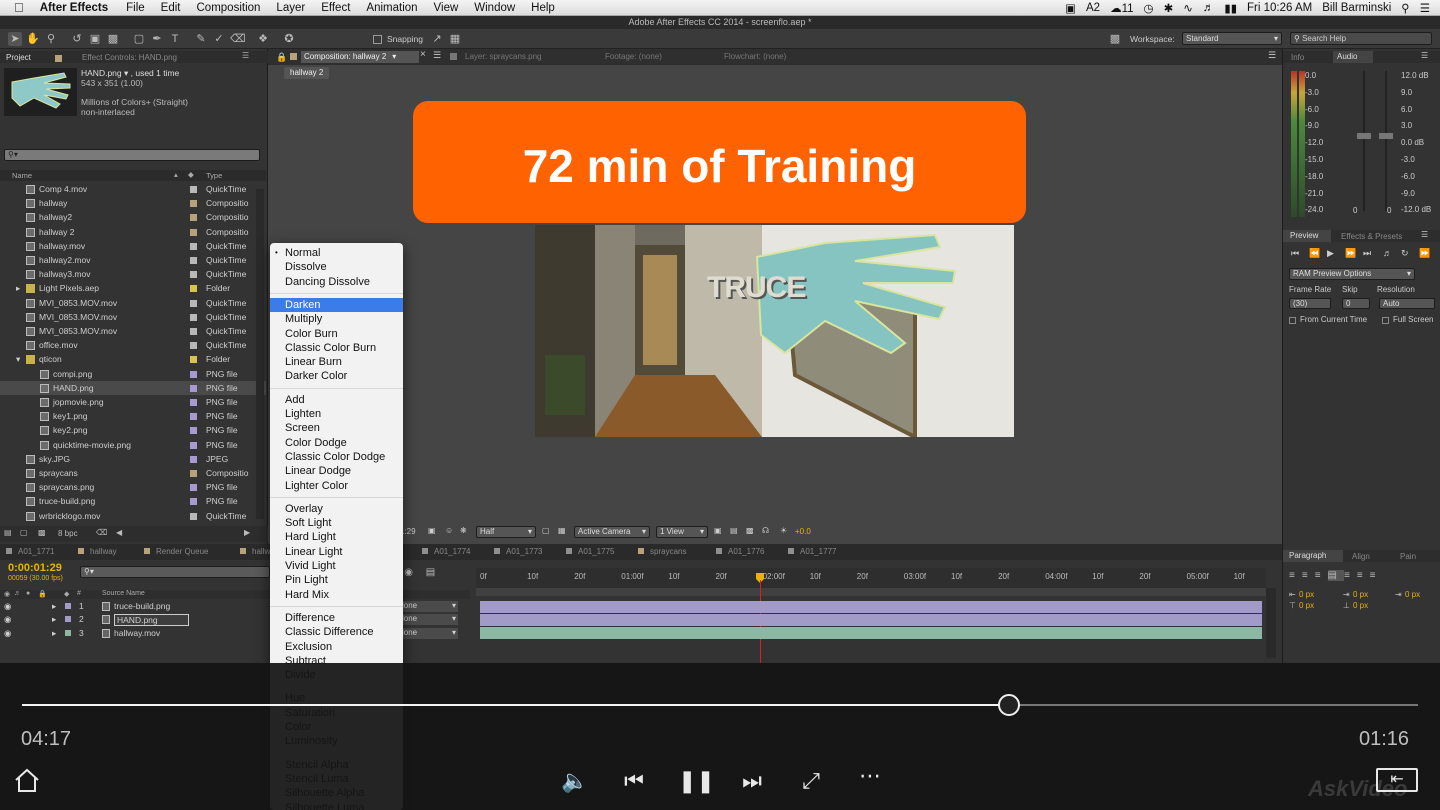 The width and height of the screenshot is (1440, 810). I want to click on project-item: key1.png PNG file, so click(133, 416).